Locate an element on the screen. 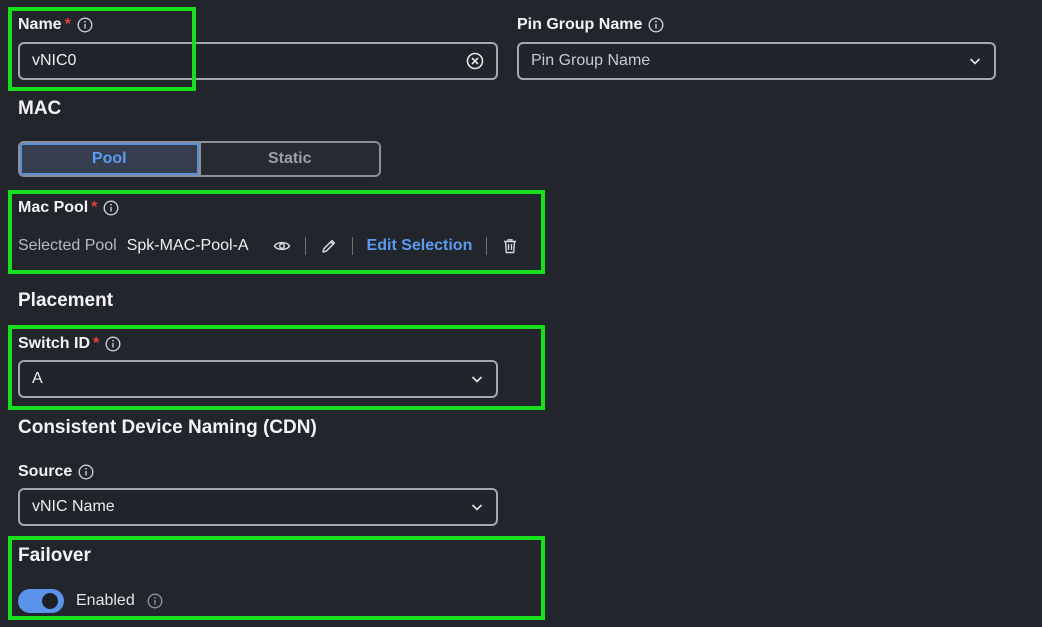 The image size is (1042, 627). failover-toggle-label: Enabled is located at coordinates (105, 600).